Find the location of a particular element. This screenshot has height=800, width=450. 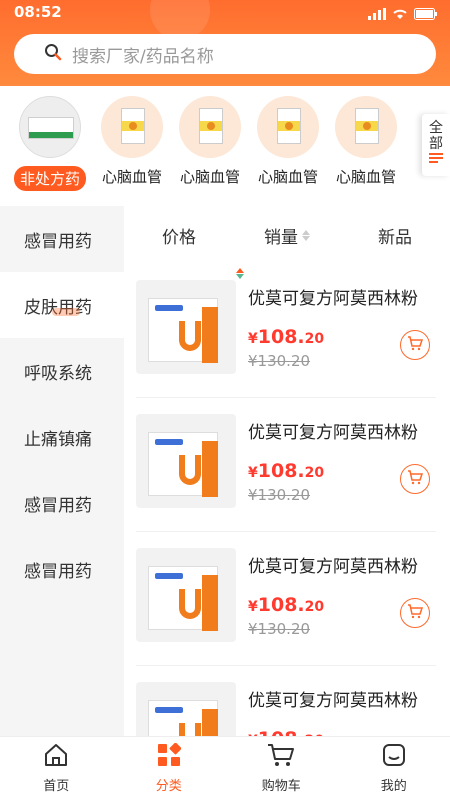

tab-home-label: 首页 is located at coordinates (56, 786).